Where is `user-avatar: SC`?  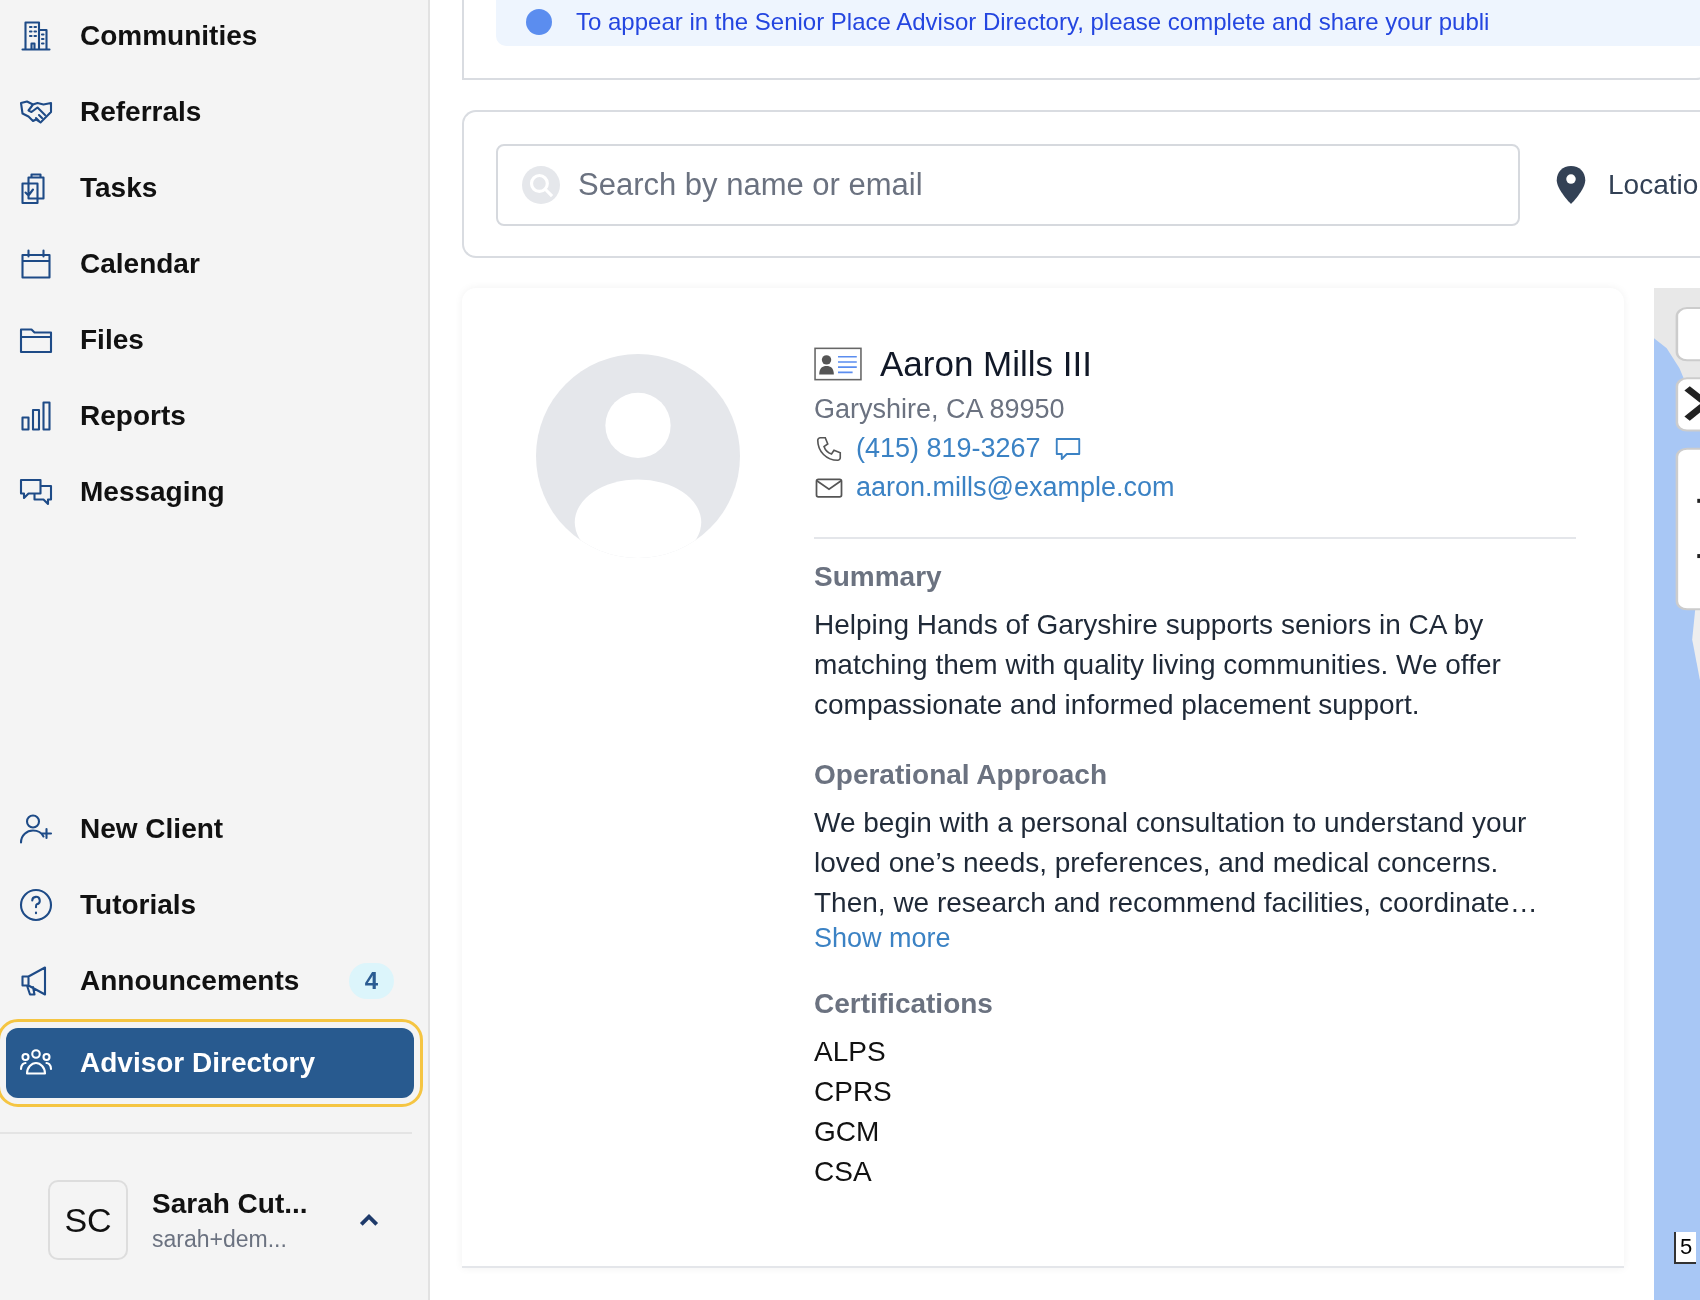 user-avatar: SC is located at coordinates (88, 1220).